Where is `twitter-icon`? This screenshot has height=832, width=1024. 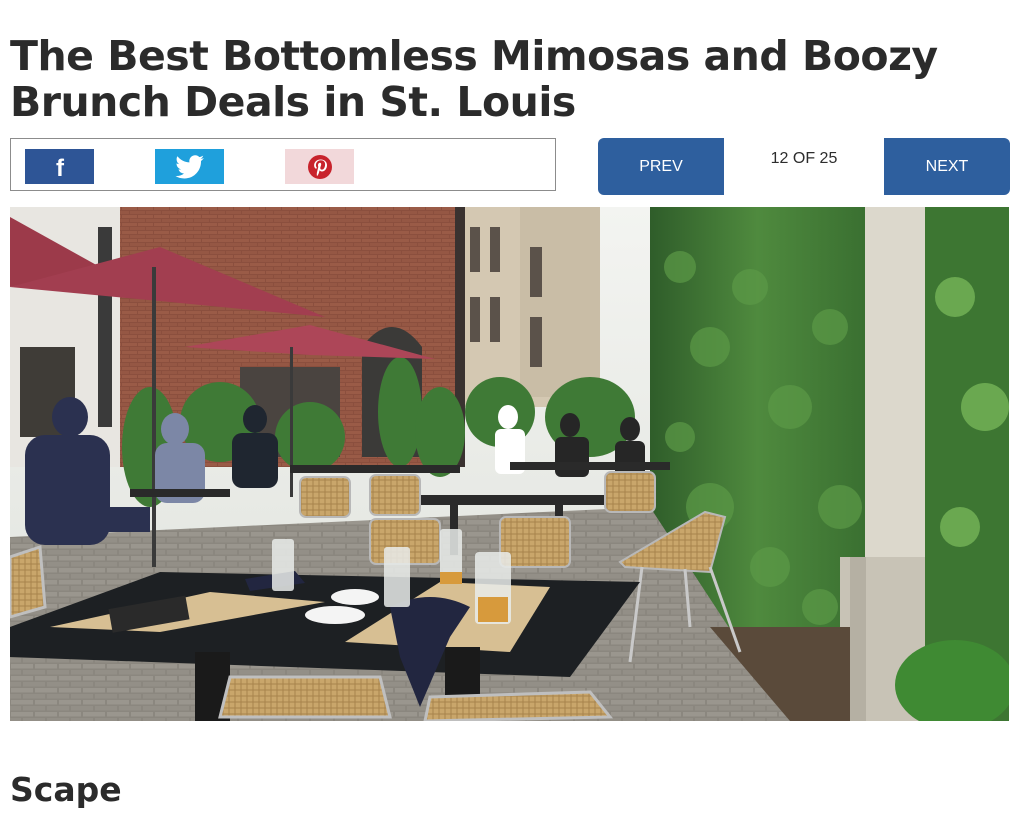 twitter-icon is located at coordinates (189, 166).